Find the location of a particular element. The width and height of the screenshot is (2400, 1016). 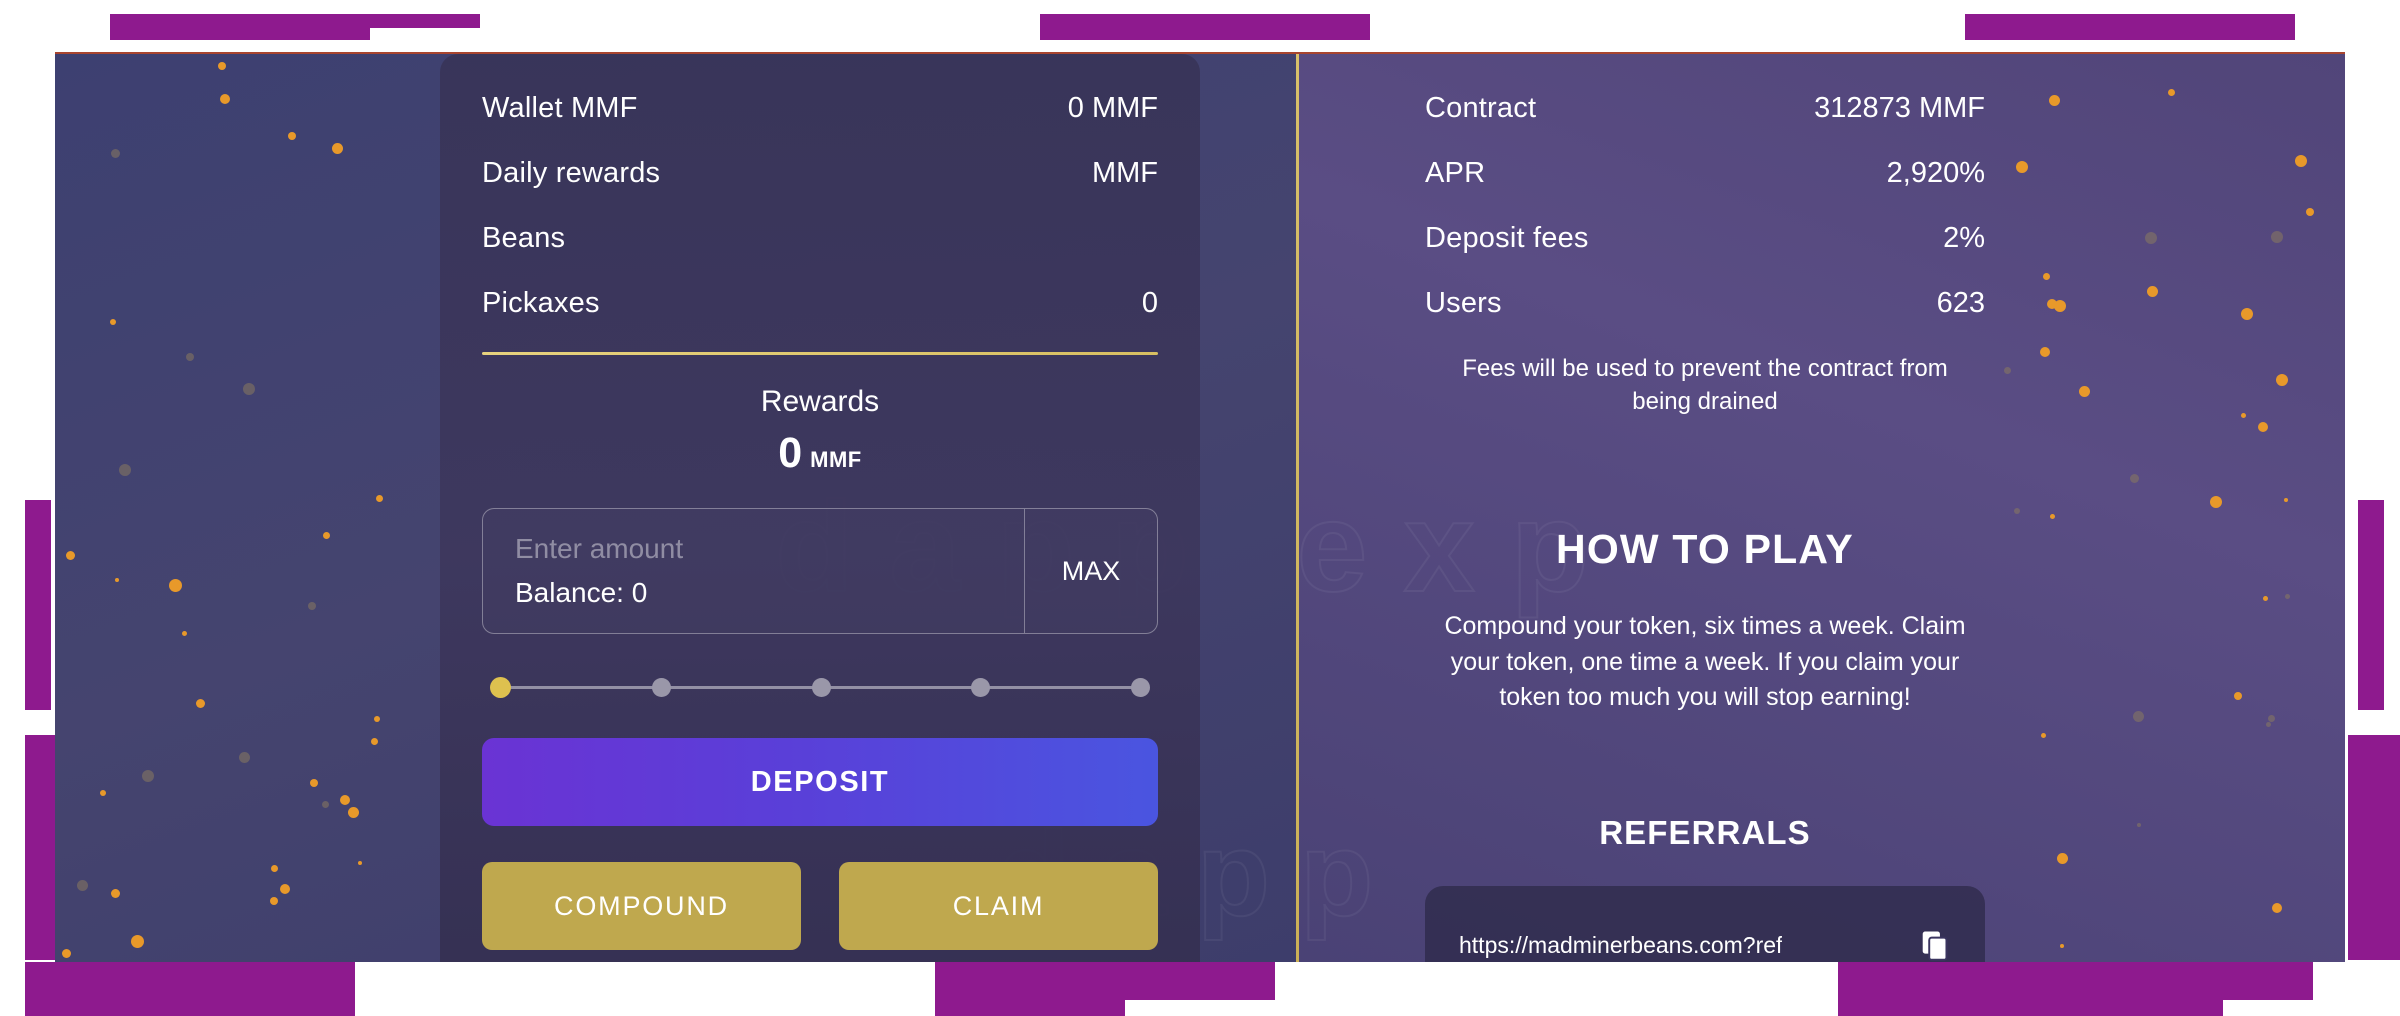

rewards-amount: 0 MMF is located at coordinates (820, 453).